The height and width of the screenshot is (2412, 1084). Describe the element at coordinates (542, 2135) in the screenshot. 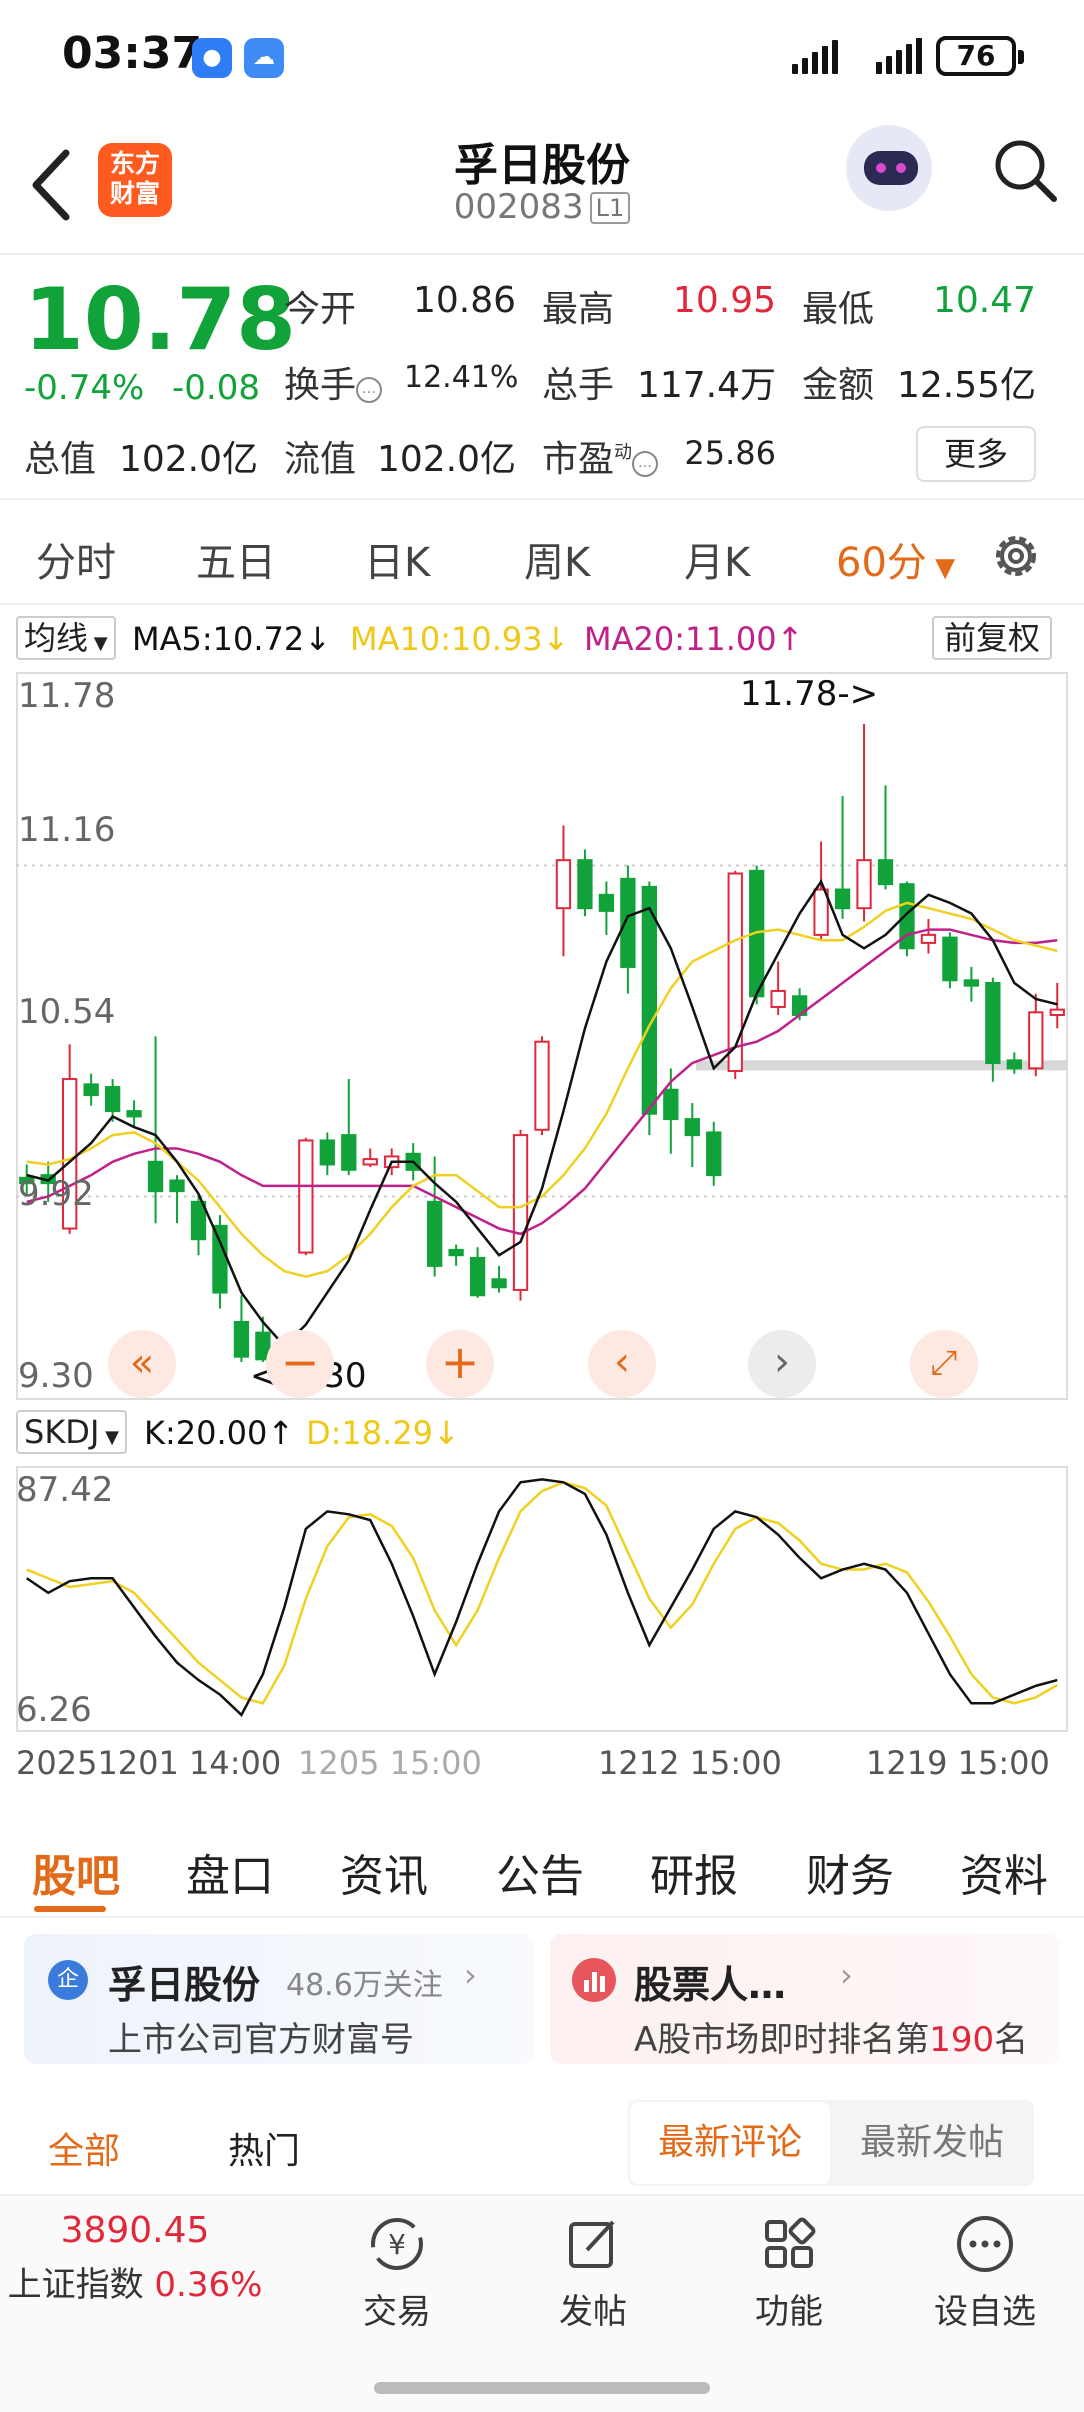

I see `post-filter-row: 全部 热门 最新评论 最新发帖` at that location.